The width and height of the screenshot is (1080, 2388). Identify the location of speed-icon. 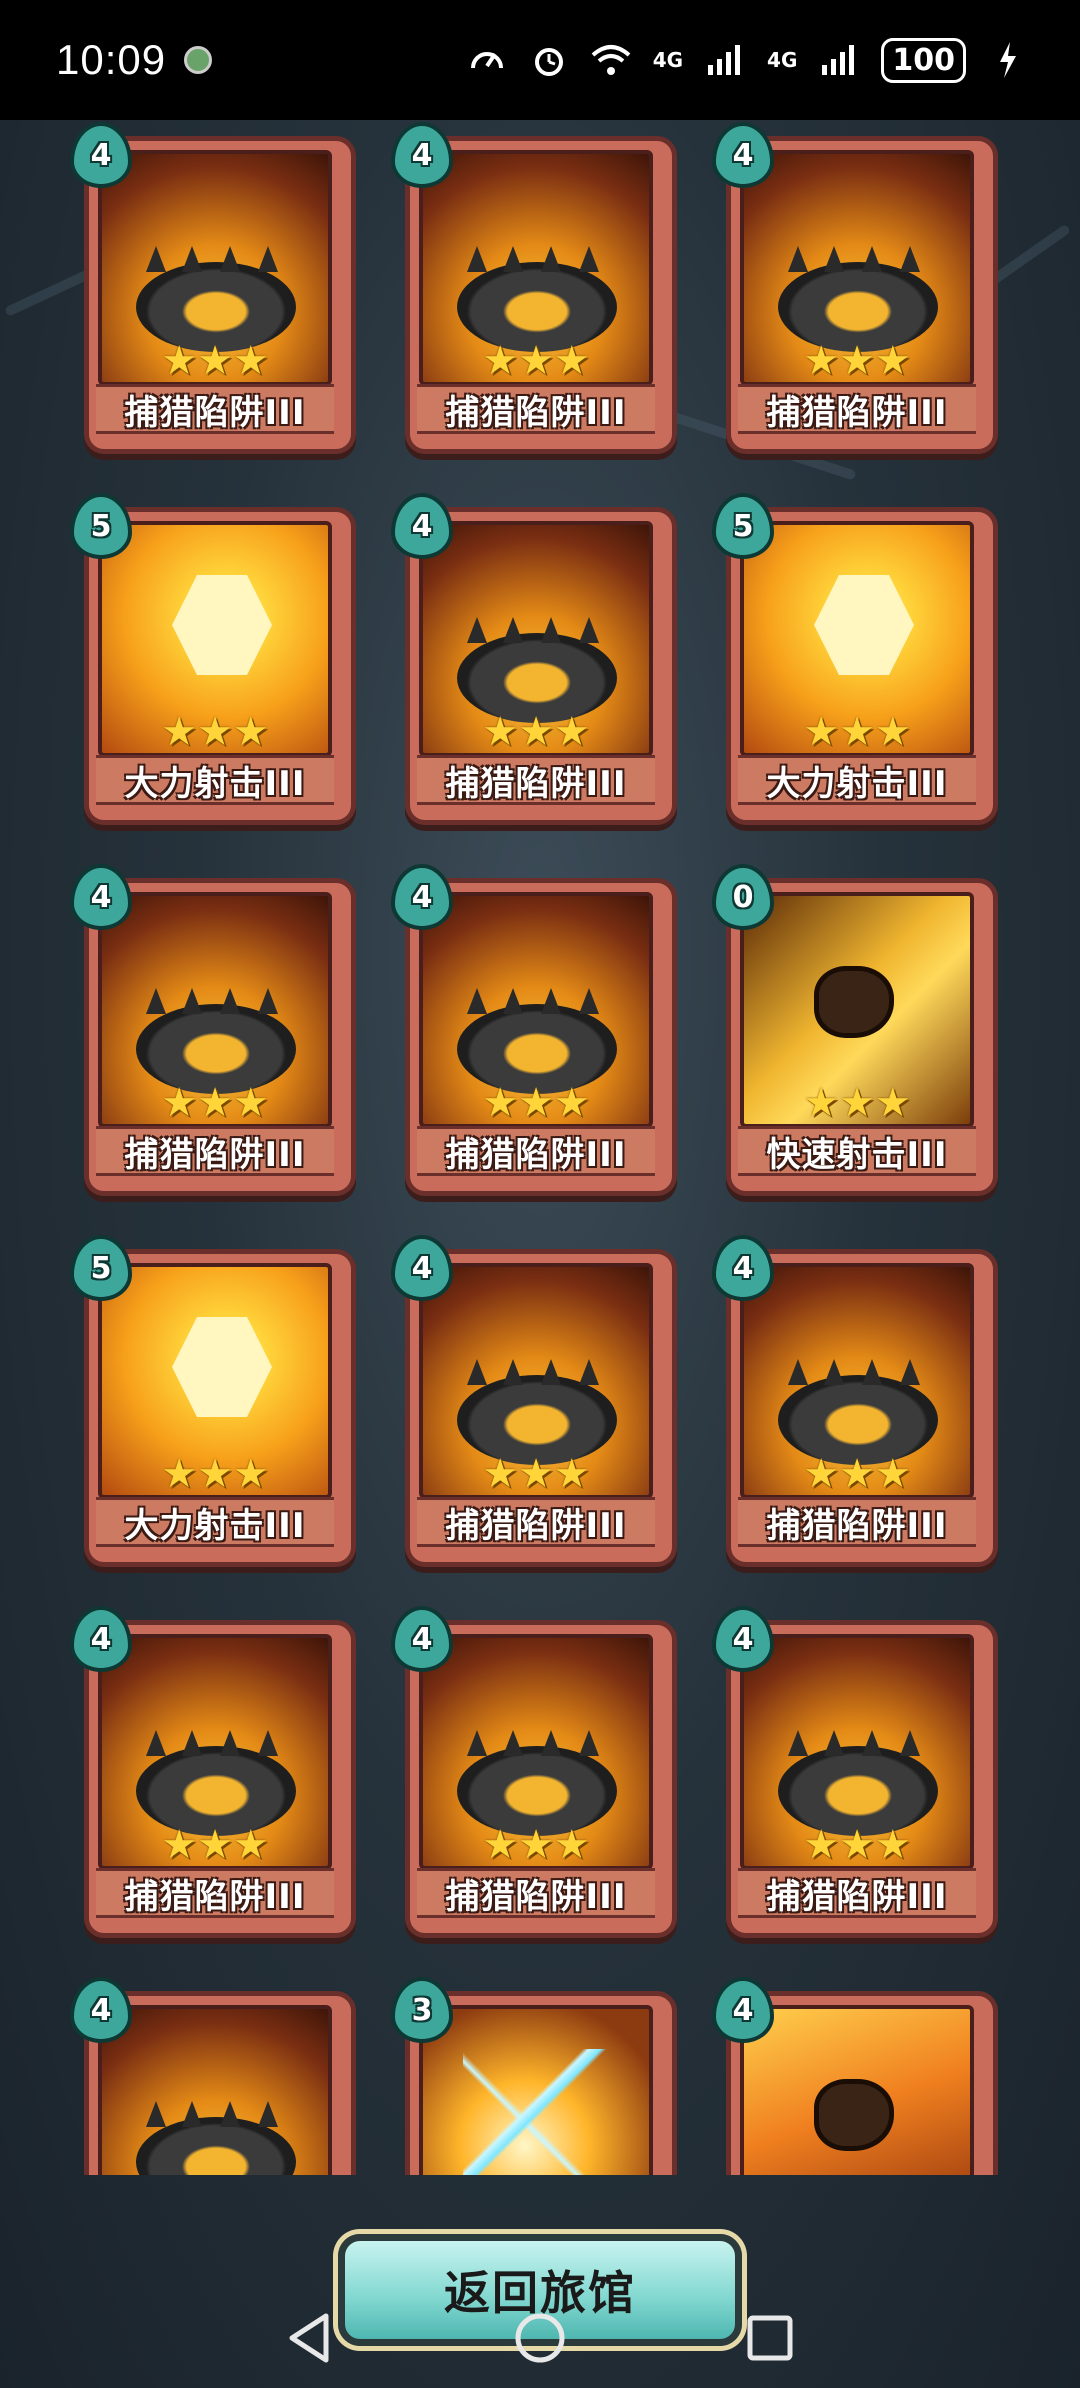
(487, 60).